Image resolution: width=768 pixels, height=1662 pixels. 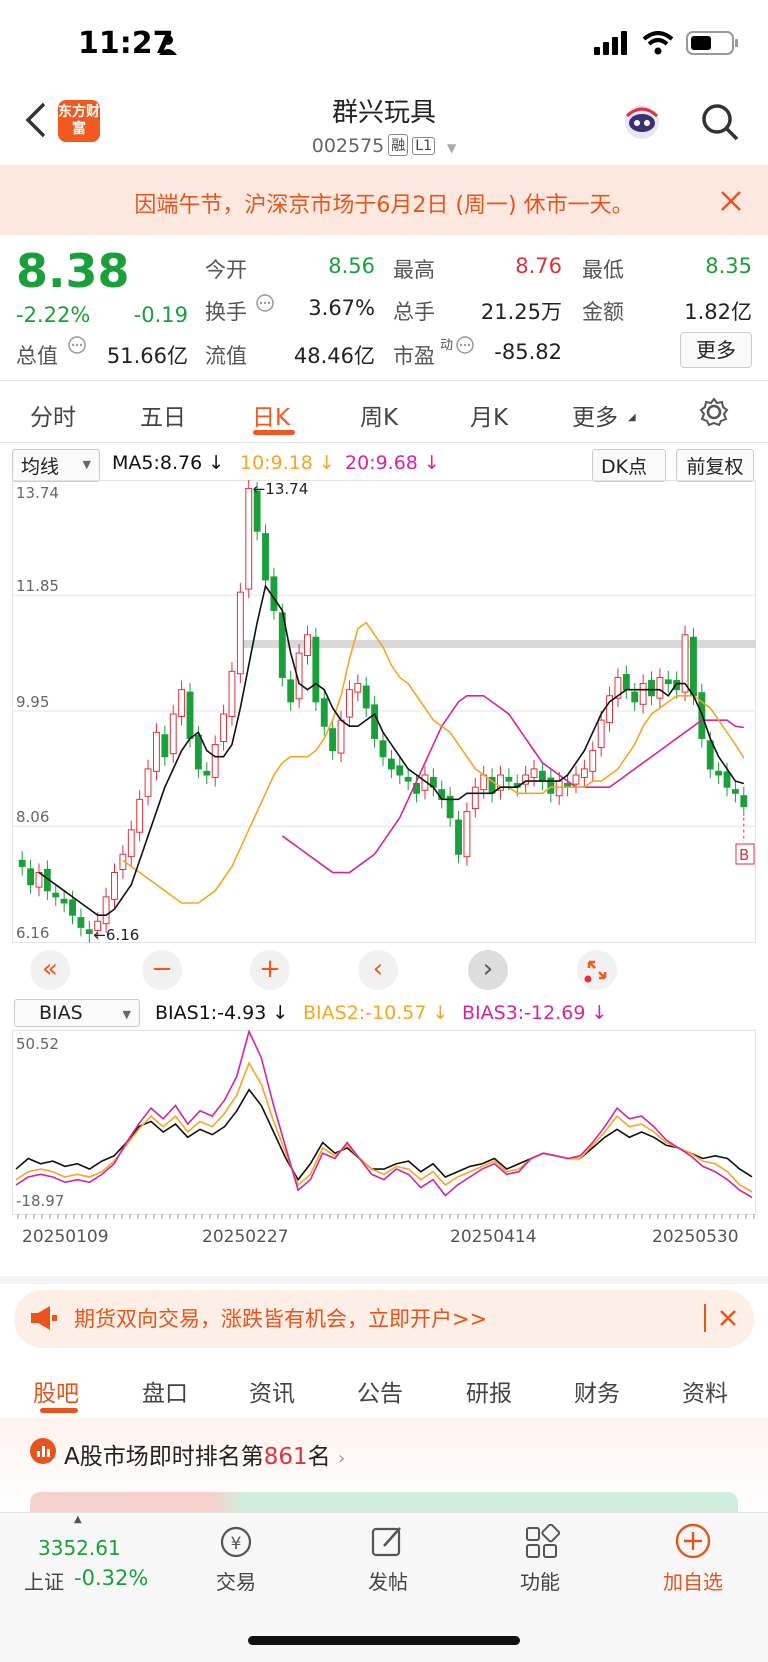 I want to click on index-change: -0.32%, so click(x=111, y=1578).